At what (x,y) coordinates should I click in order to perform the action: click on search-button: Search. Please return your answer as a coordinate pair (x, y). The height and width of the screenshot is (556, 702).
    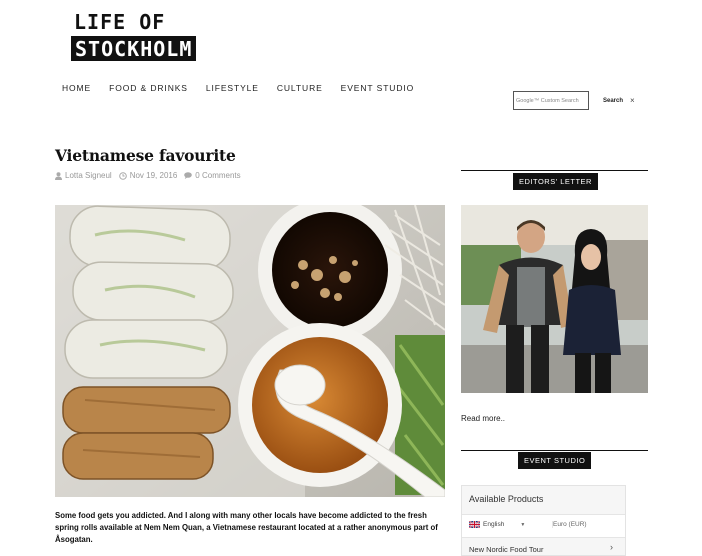
    Looking at the image, I should click on (613, 101).